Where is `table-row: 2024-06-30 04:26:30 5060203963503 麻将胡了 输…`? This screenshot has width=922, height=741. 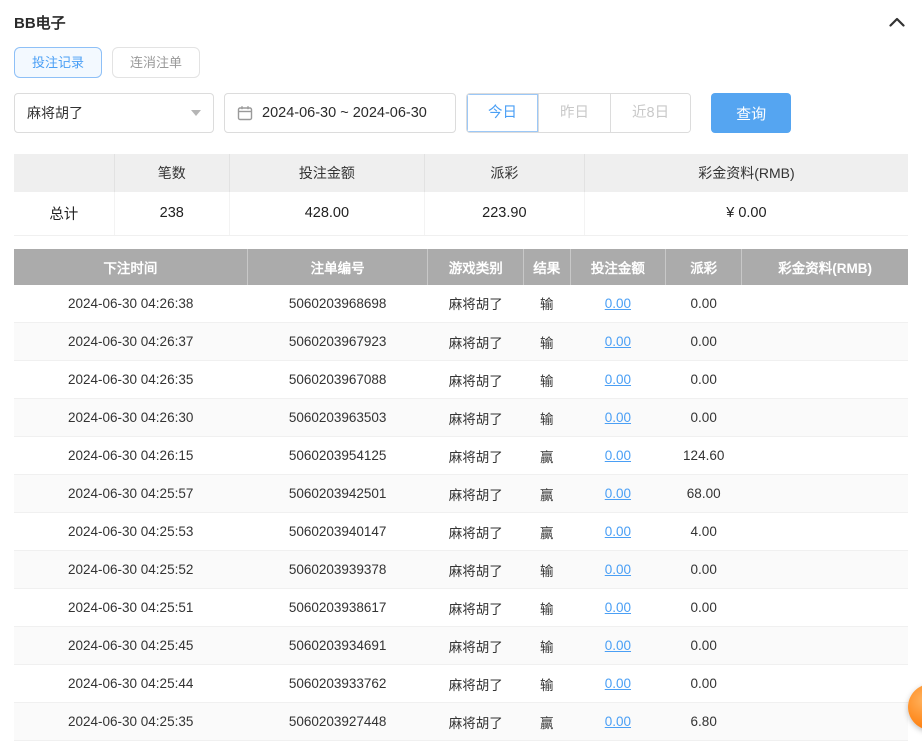
table-row: 2024-06-30 04:26:30 5060203963503 麻将胡了 输… is located at coordinates (461, 418).